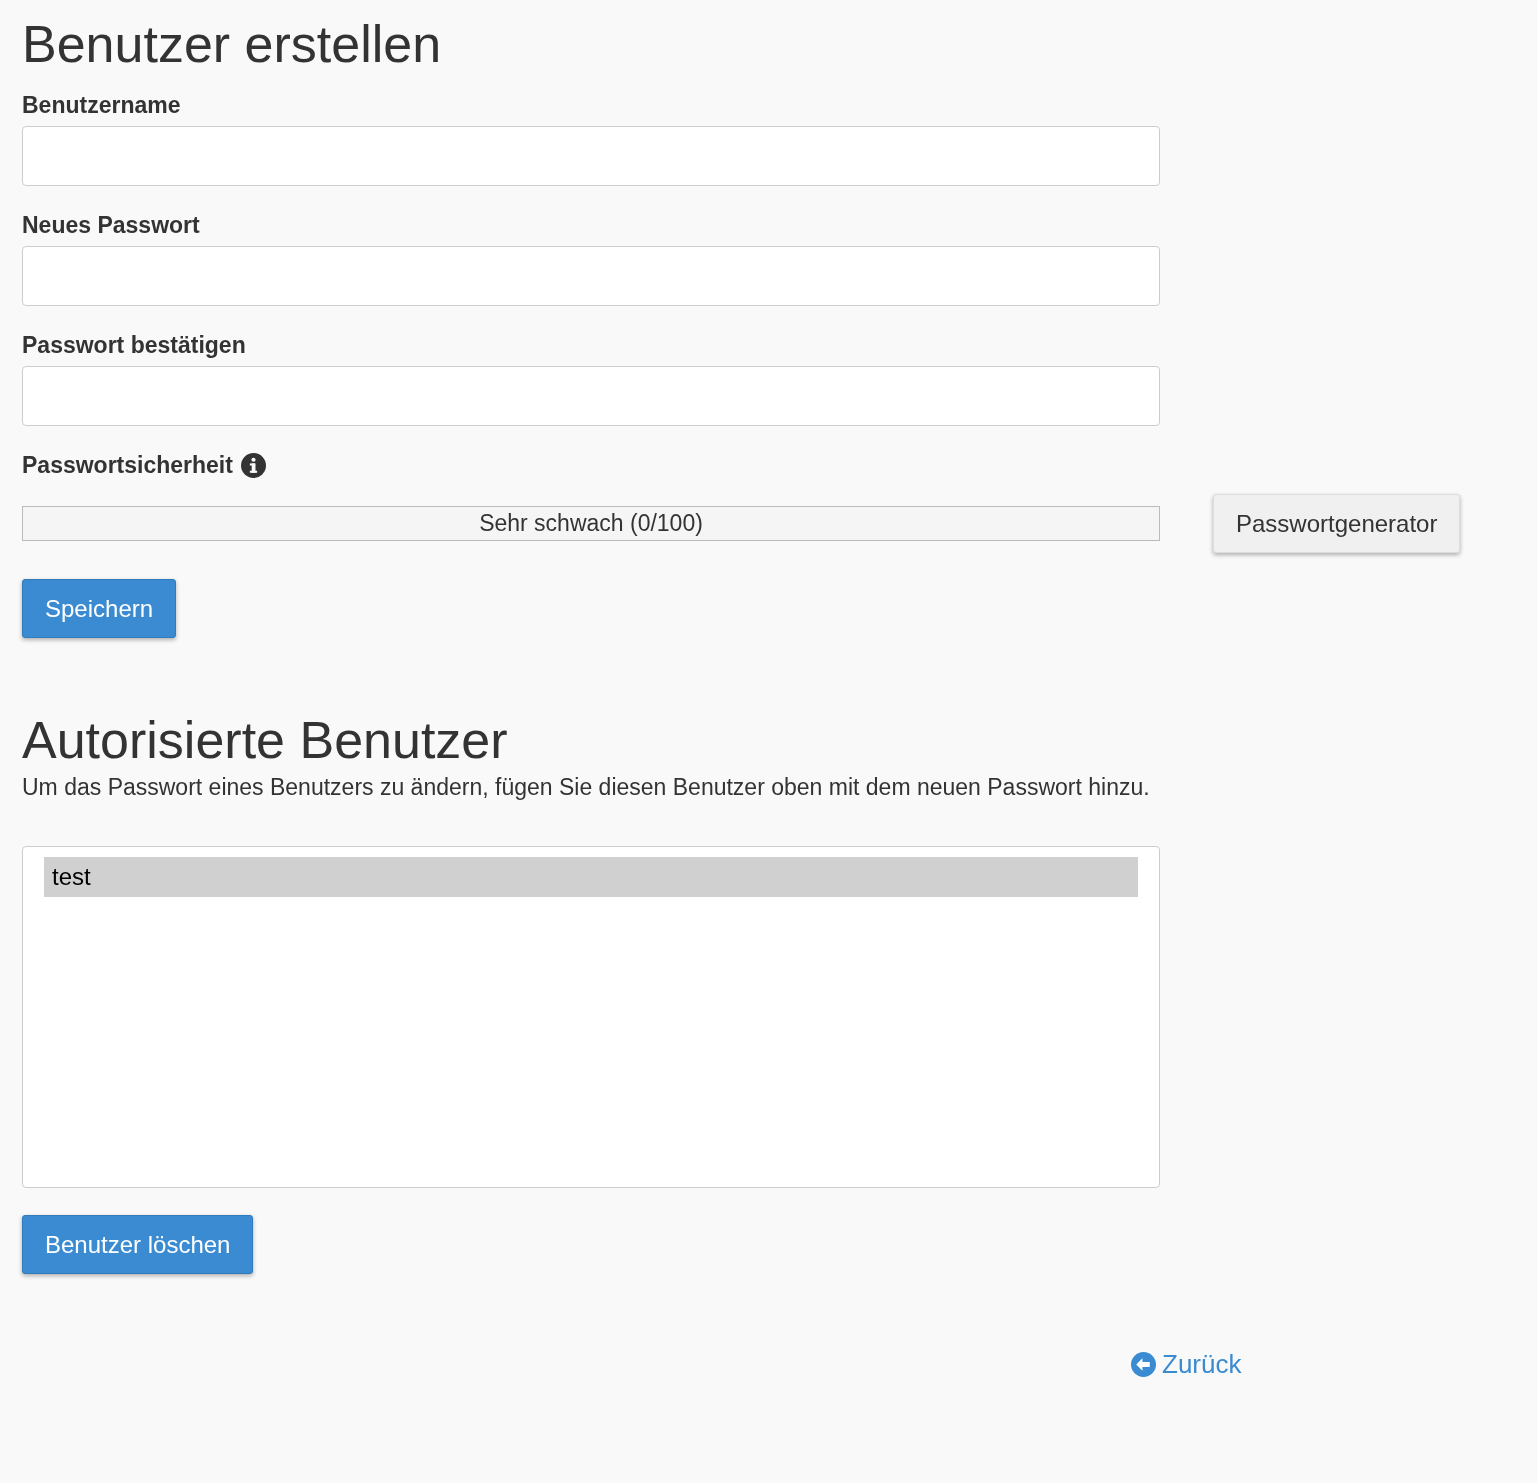  What do you see at coordinates (101, 105) in the screenshot?
I see `field-label: Benutzername` at bounding box center [101, 105].